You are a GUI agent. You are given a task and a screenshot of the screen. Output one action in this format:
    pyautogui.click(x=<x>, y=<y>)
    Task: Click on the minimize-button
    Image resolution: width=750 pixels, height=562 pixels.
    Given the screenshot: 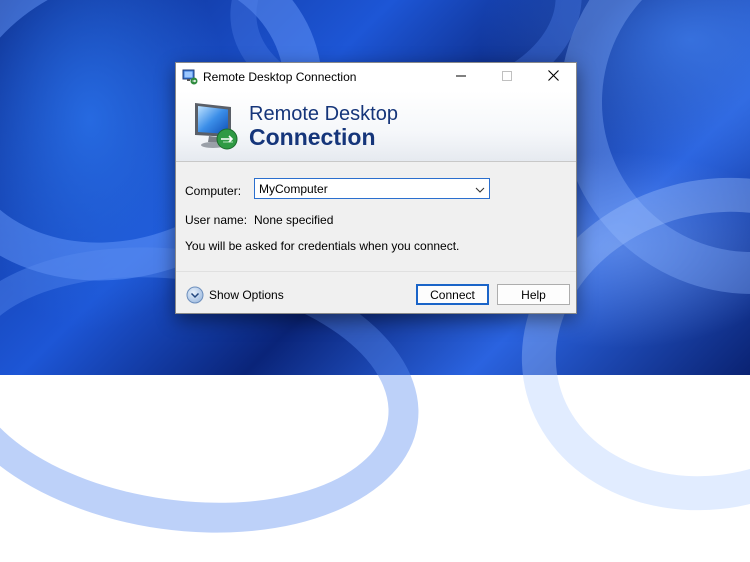 What is the action you would take?
    pyautogui.click(x=461, y=77)
    